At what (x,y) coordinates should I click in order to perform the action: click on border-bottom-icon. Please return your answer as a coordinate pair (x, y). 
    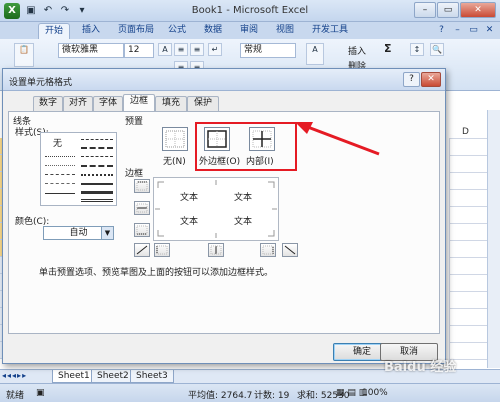
    Looking at the image, I should click on (142, 230).